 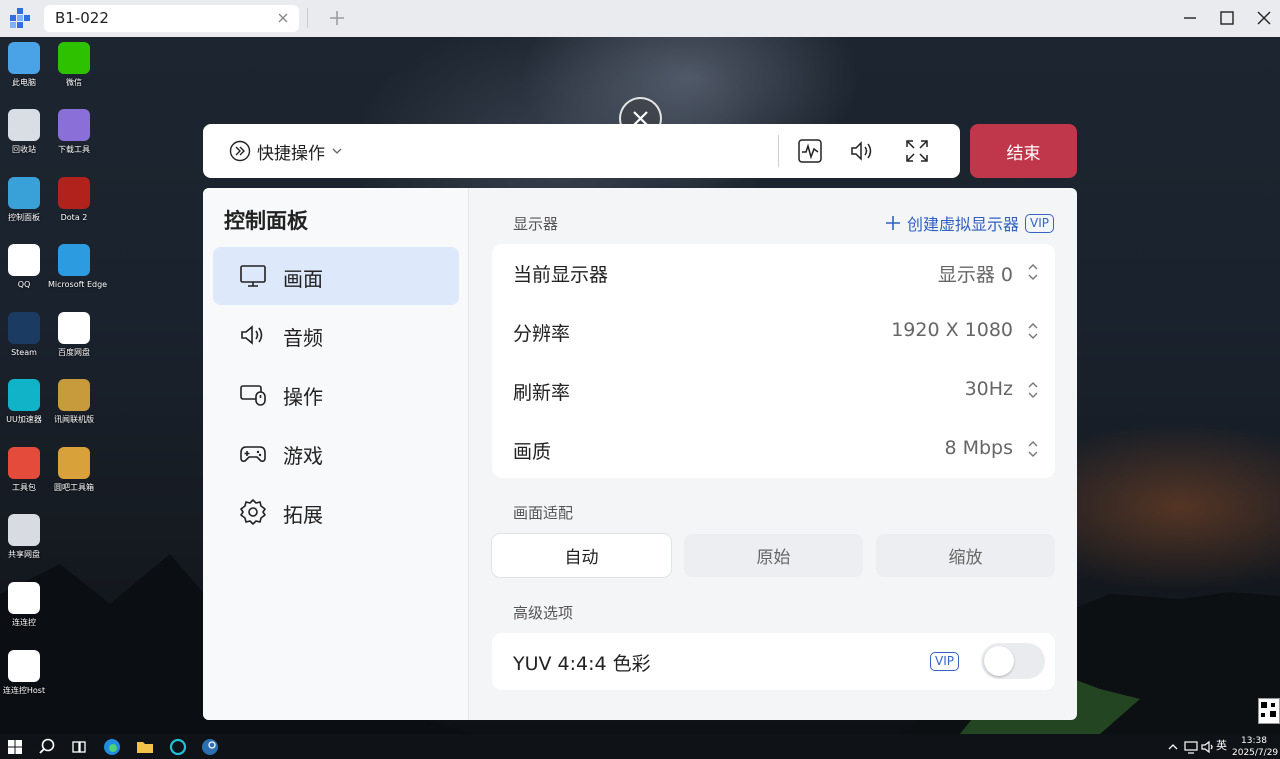 What do you see at coordinates (24, 328) in the screenshot?
I see `steam-icon` at bounding box center [24, 328].